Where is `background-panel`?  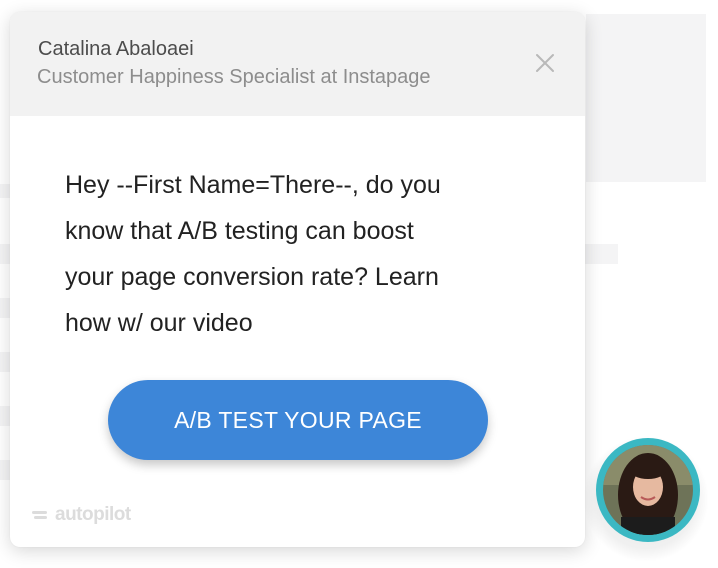 background-panel is located at coordinates (646, 98).